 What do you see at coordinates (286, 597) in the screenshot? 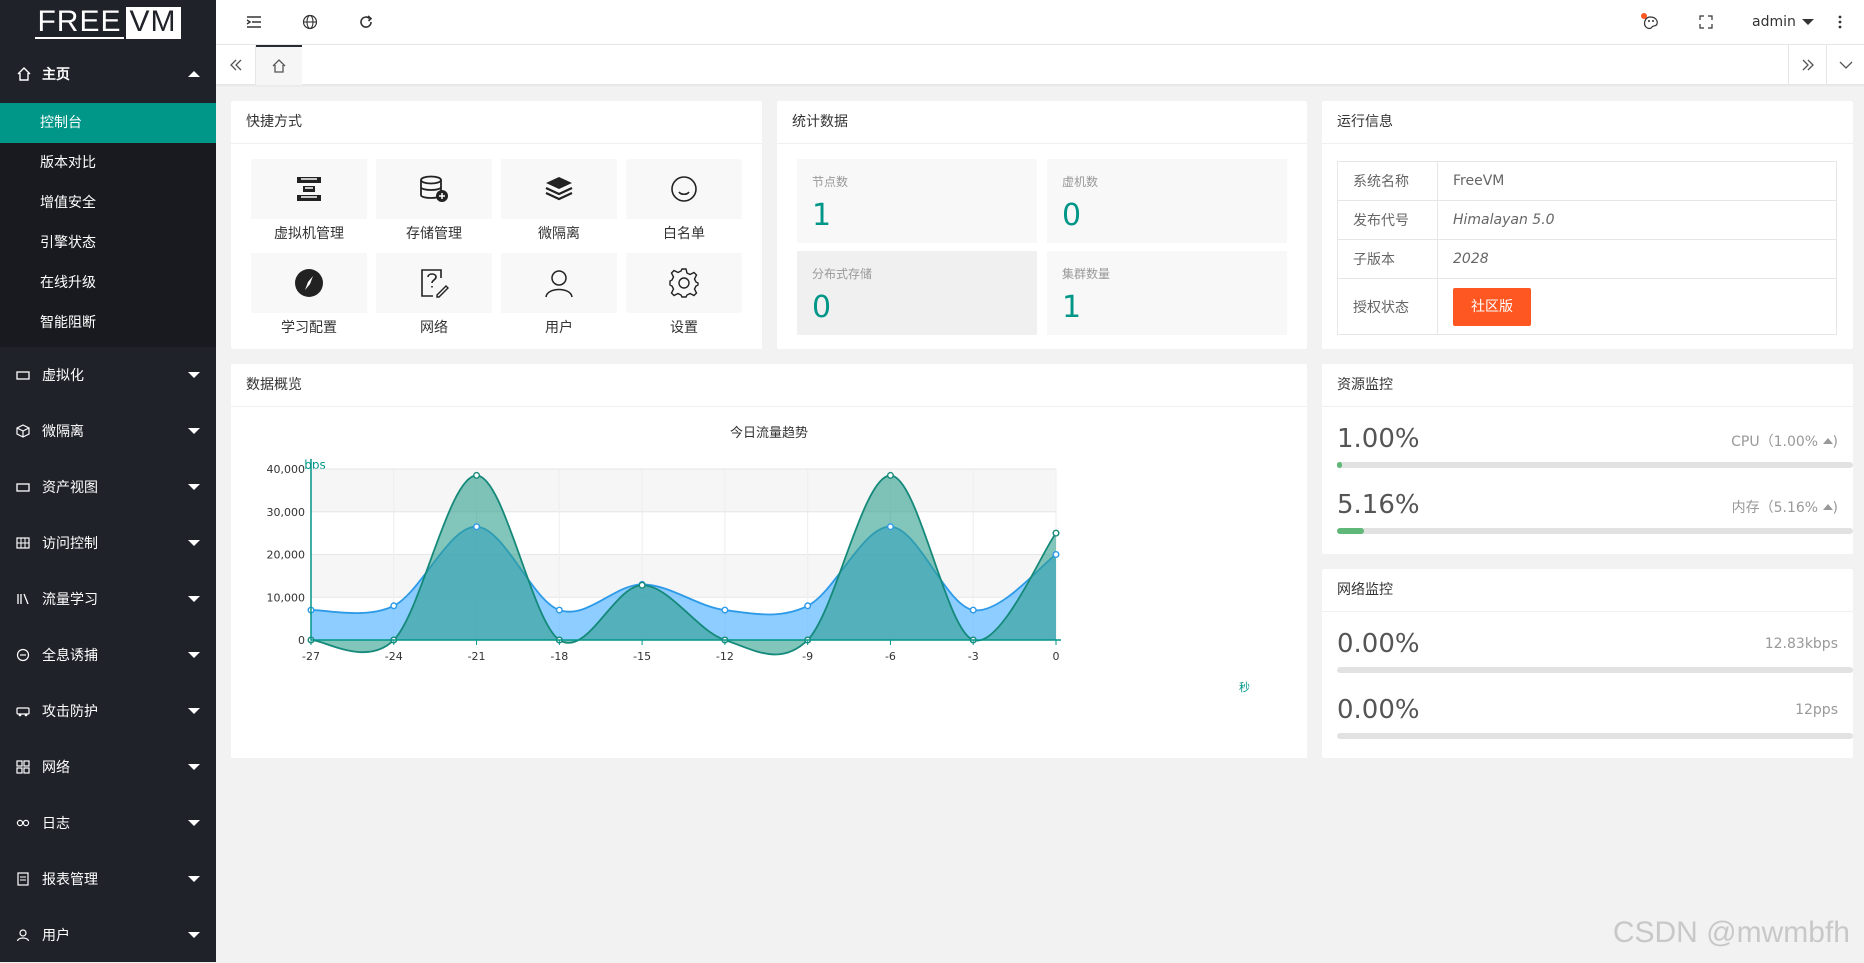
I see `y-tick-label: 10,000` at bounding box center [286, 597].